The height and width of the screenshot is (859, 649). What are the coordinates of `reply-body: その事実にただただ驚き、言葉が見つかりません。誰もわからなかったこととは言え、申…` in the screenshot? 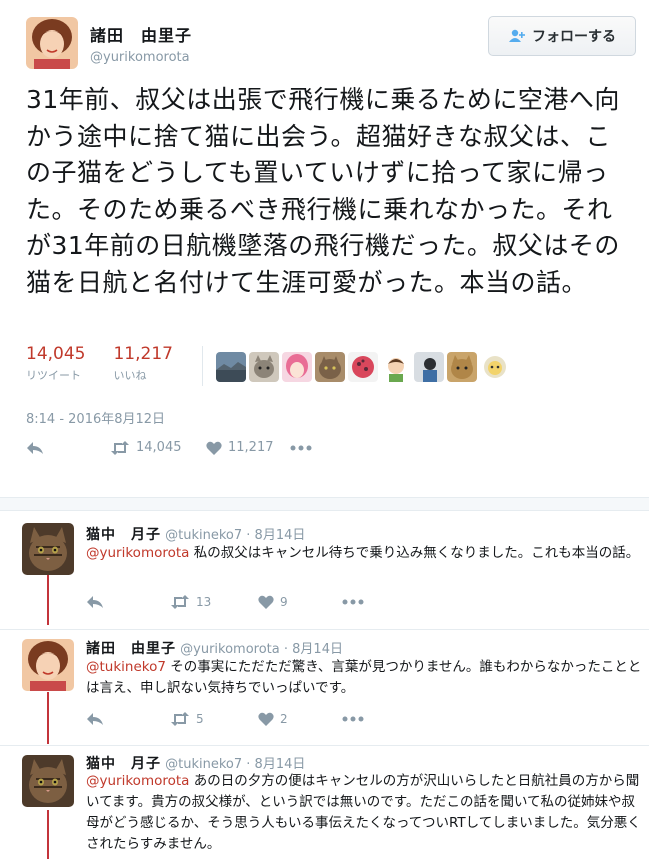 It's located at (364, 677).